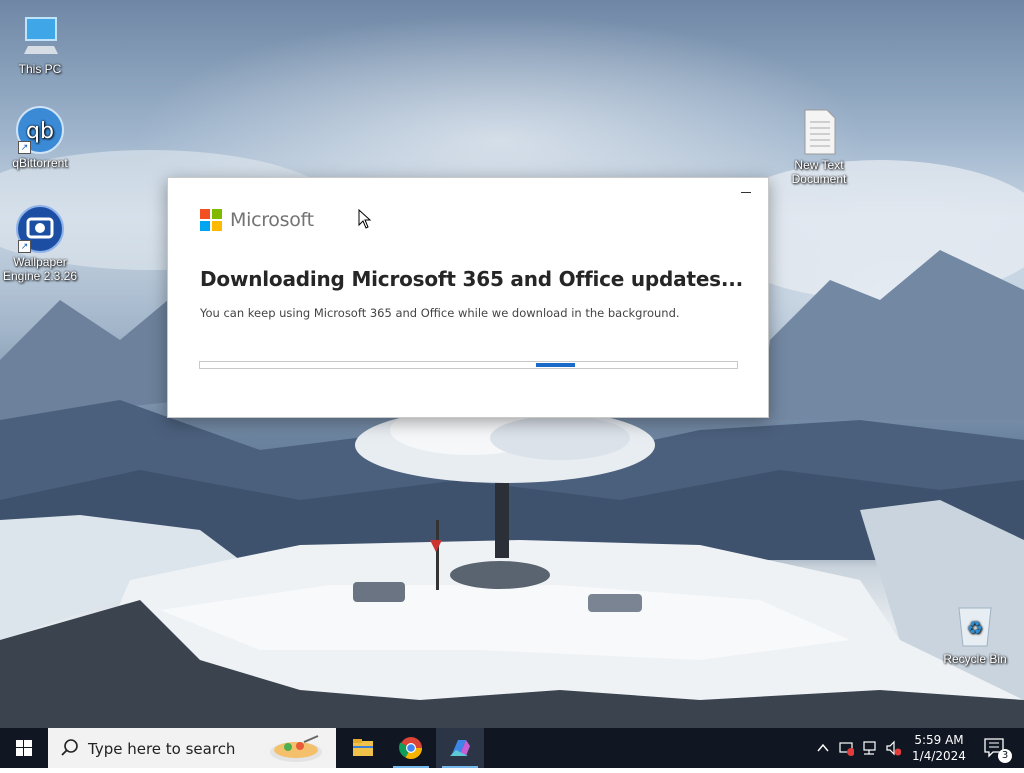 This screenshot has width=1024, height=773. I want to click on clock-time: 5:59 AM, so click(939, 740).